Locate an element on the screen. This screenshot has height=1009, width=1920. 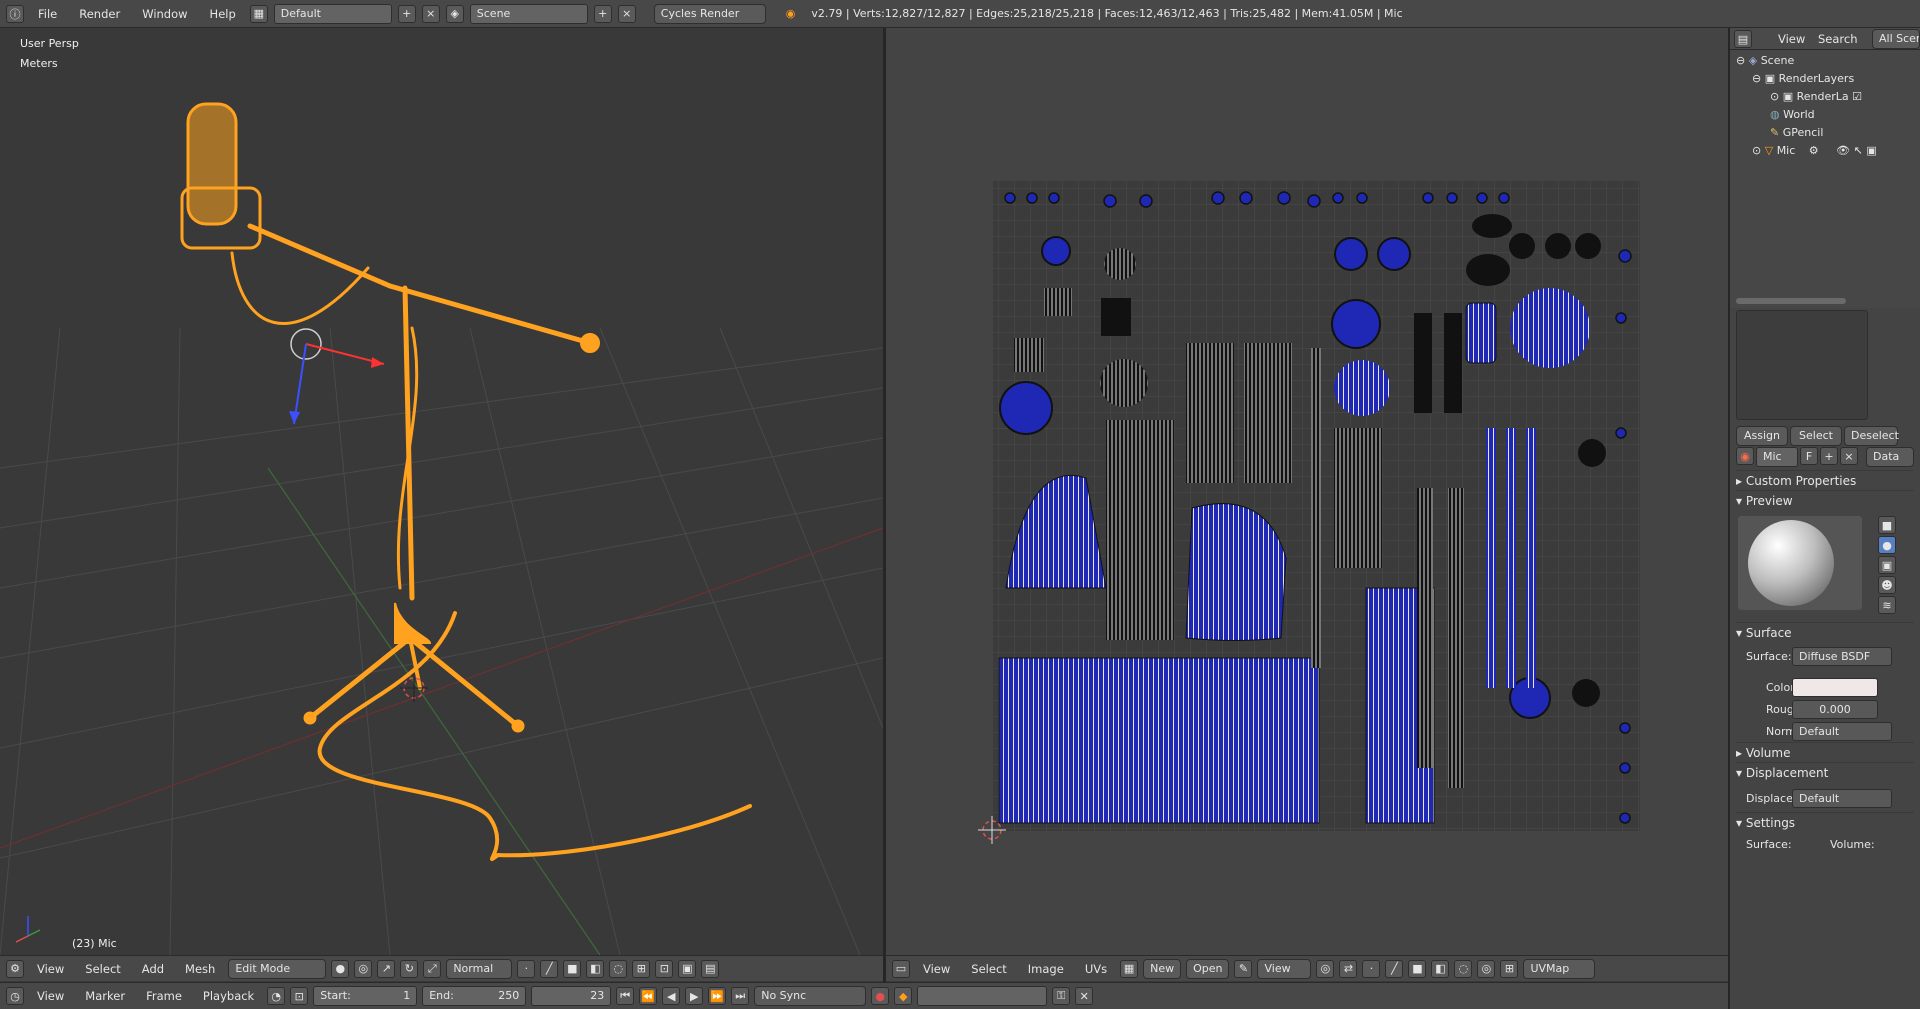
screen-layout-icon: ▦ is located at coordinates (258, 13).